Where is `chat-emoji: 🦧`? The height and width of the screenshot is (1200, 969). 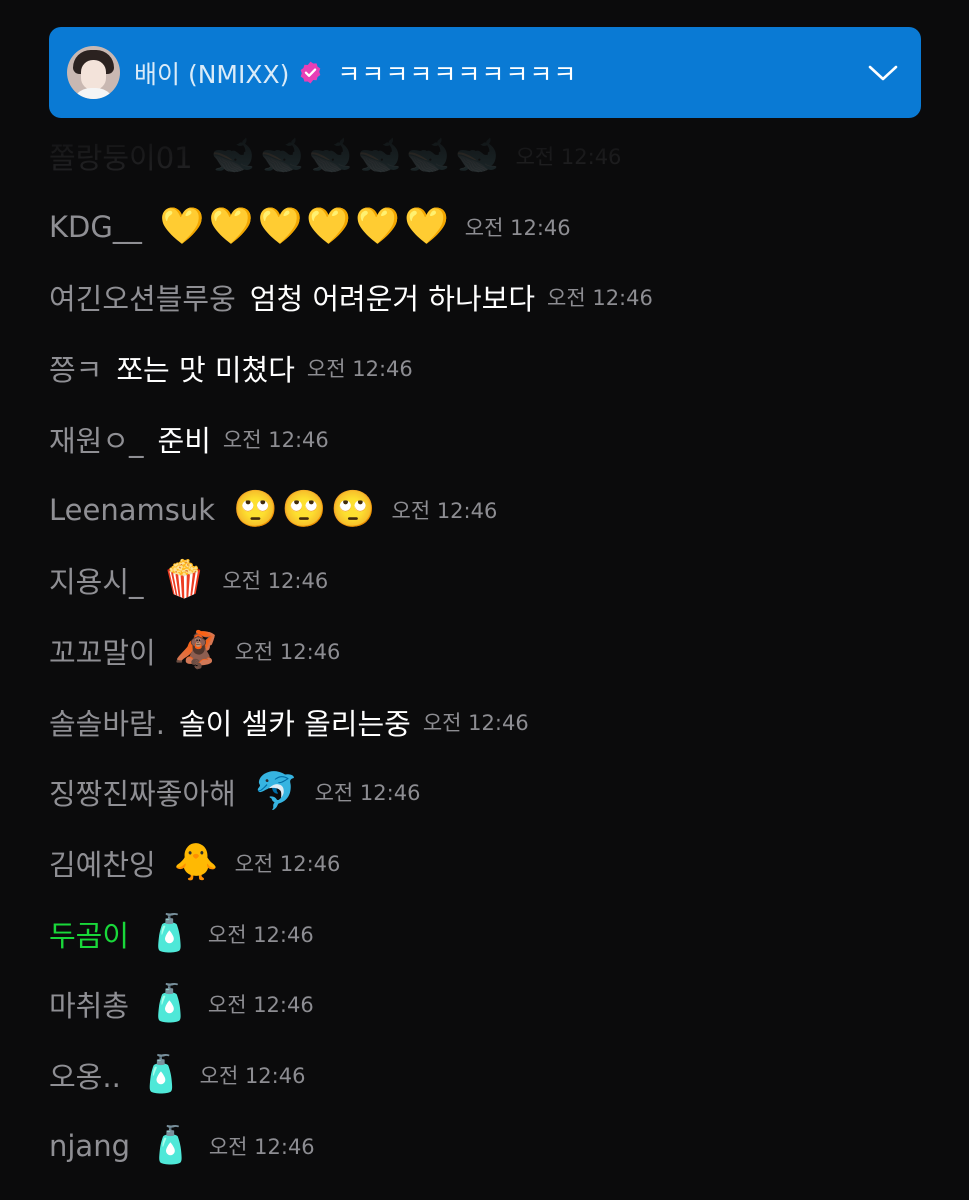 chat-emoji: 🦧 is located at coordinates (198, 650).